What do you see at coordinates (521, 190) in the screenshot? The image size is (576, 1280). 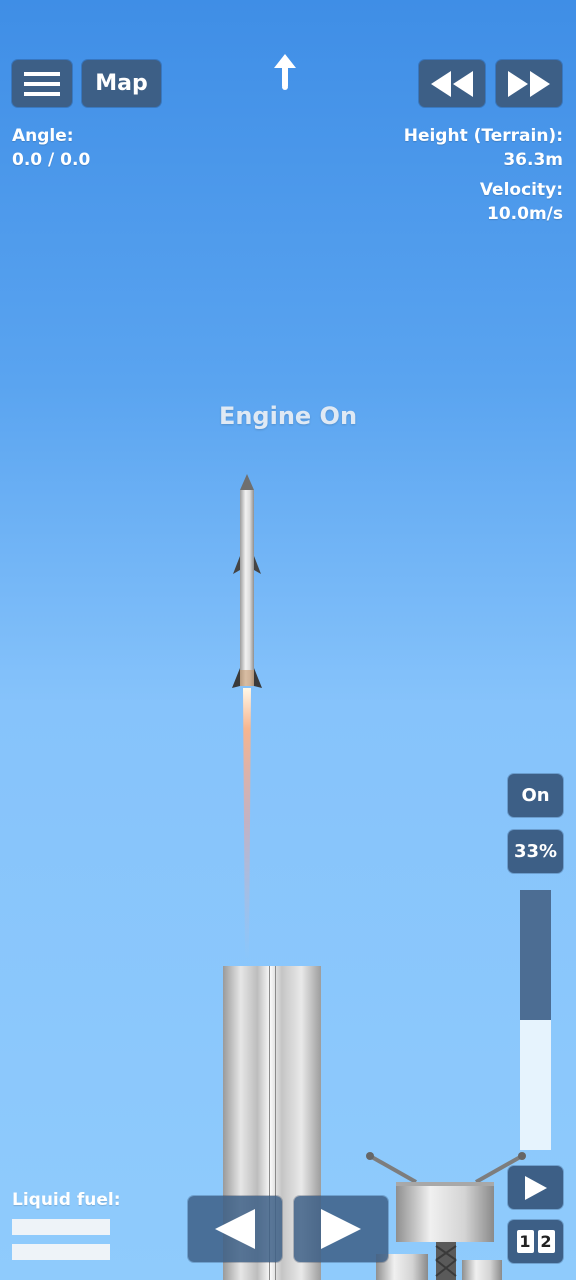 I see `velocity-label: Velocity:` at bounding box center [521, 190].